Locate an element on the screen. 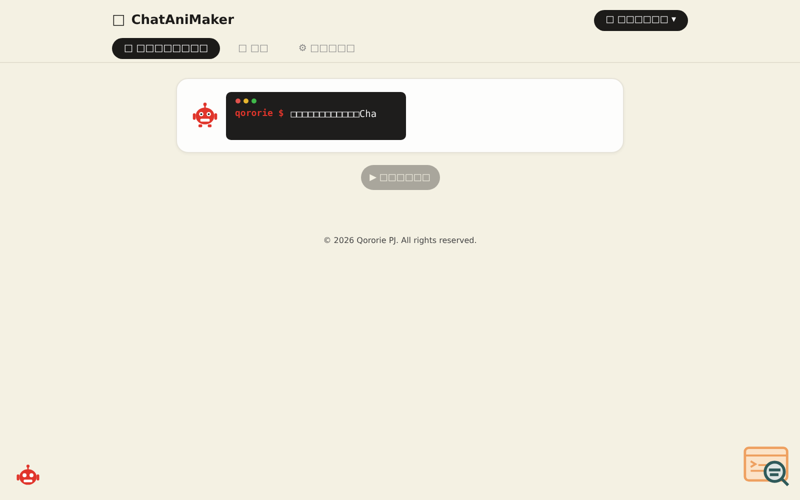  window-dots-icon is located at coordinates (246, 101).